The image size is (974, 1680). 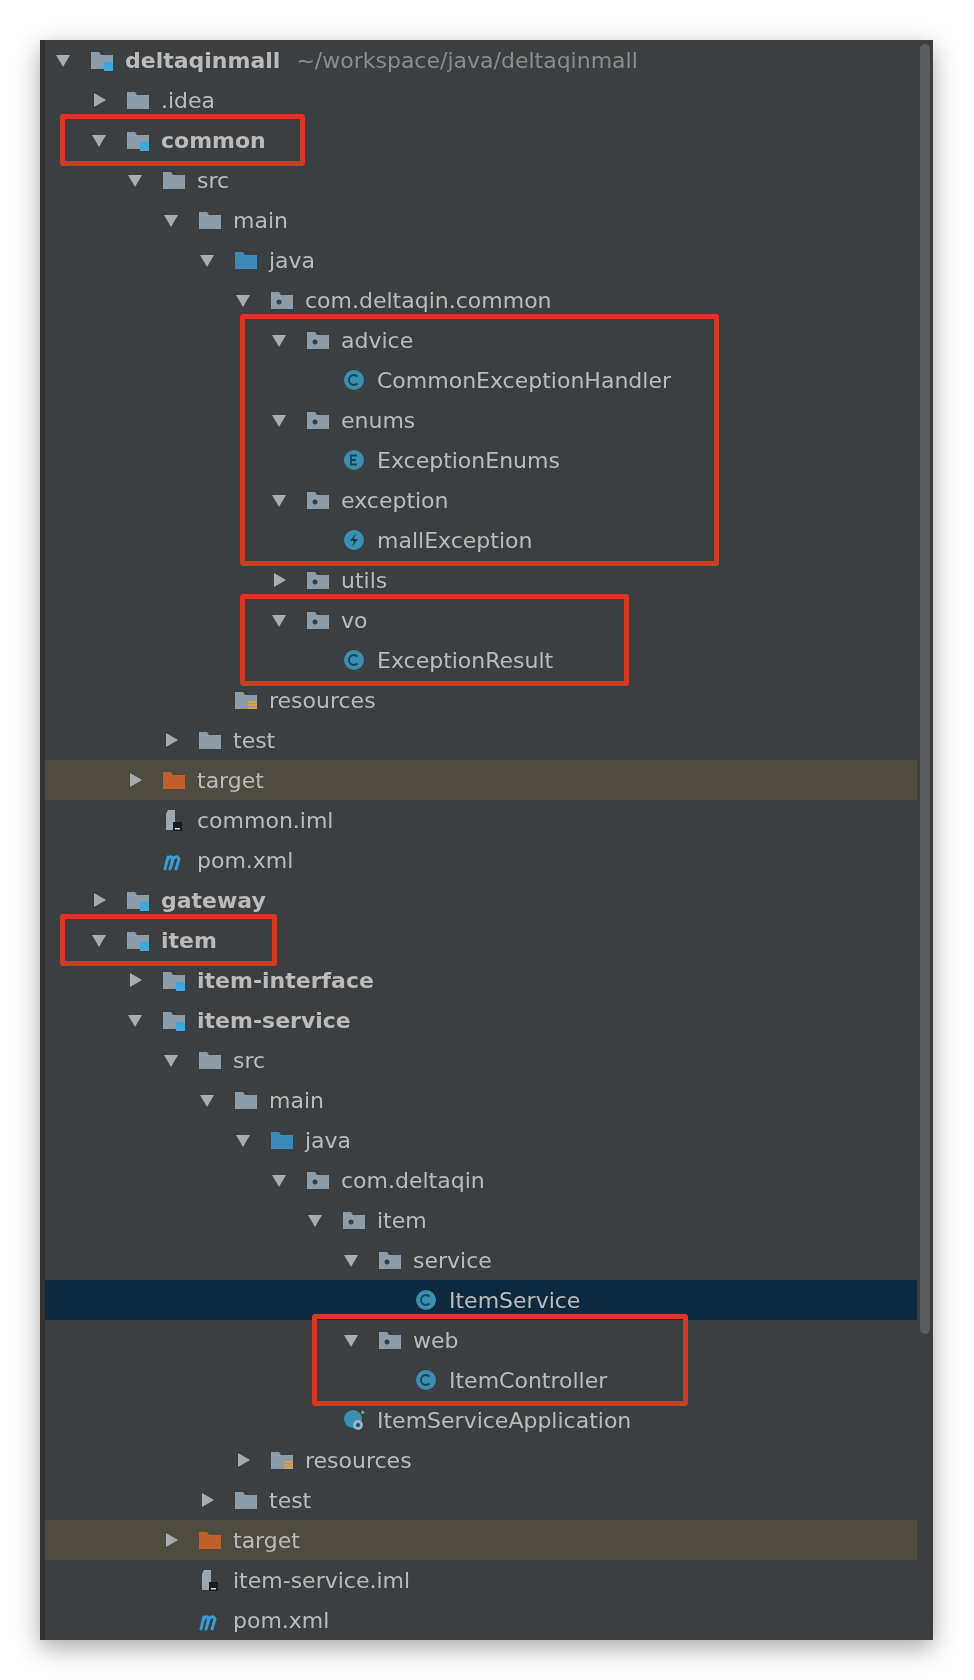 What do you see at coordinates (481, 500) in the screenshot?
I see `tree-item: exception` at bounding box center [481, 500].